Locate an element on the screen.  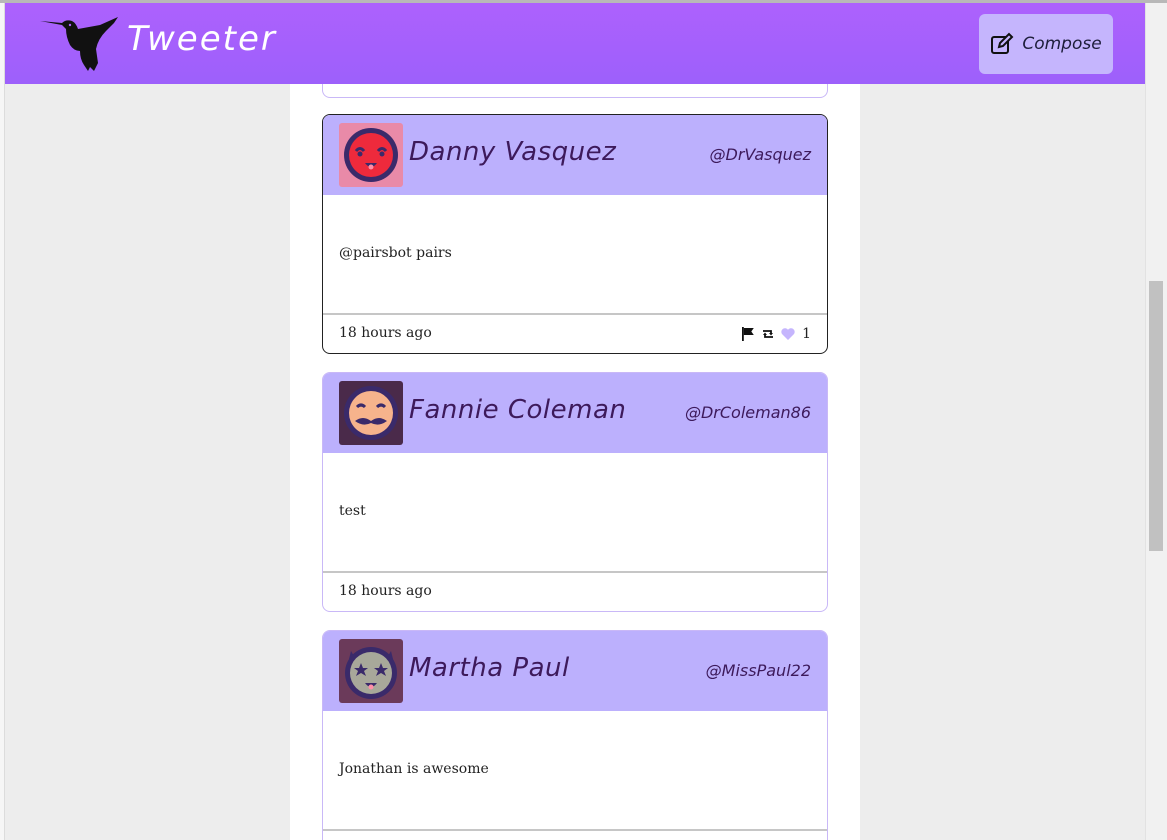
retweet-icon is located at coordinates (768, 334).